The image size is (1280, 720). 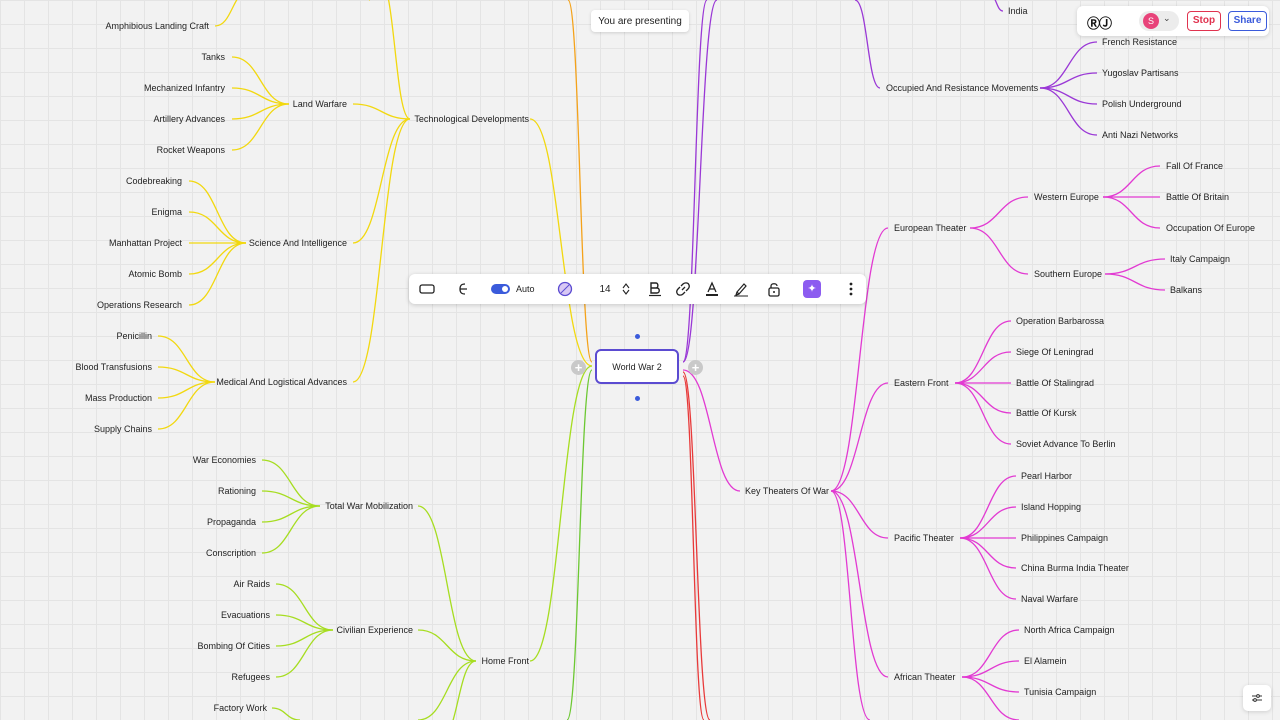 I want to click on node-factory: Factory Work, so click(x=240, y=708).